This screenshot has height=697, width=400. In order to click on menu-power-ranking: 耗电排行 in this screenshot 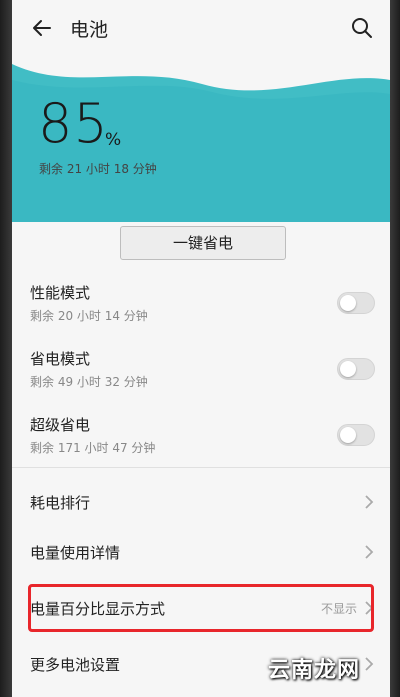, I will do `click(202, 502)`.